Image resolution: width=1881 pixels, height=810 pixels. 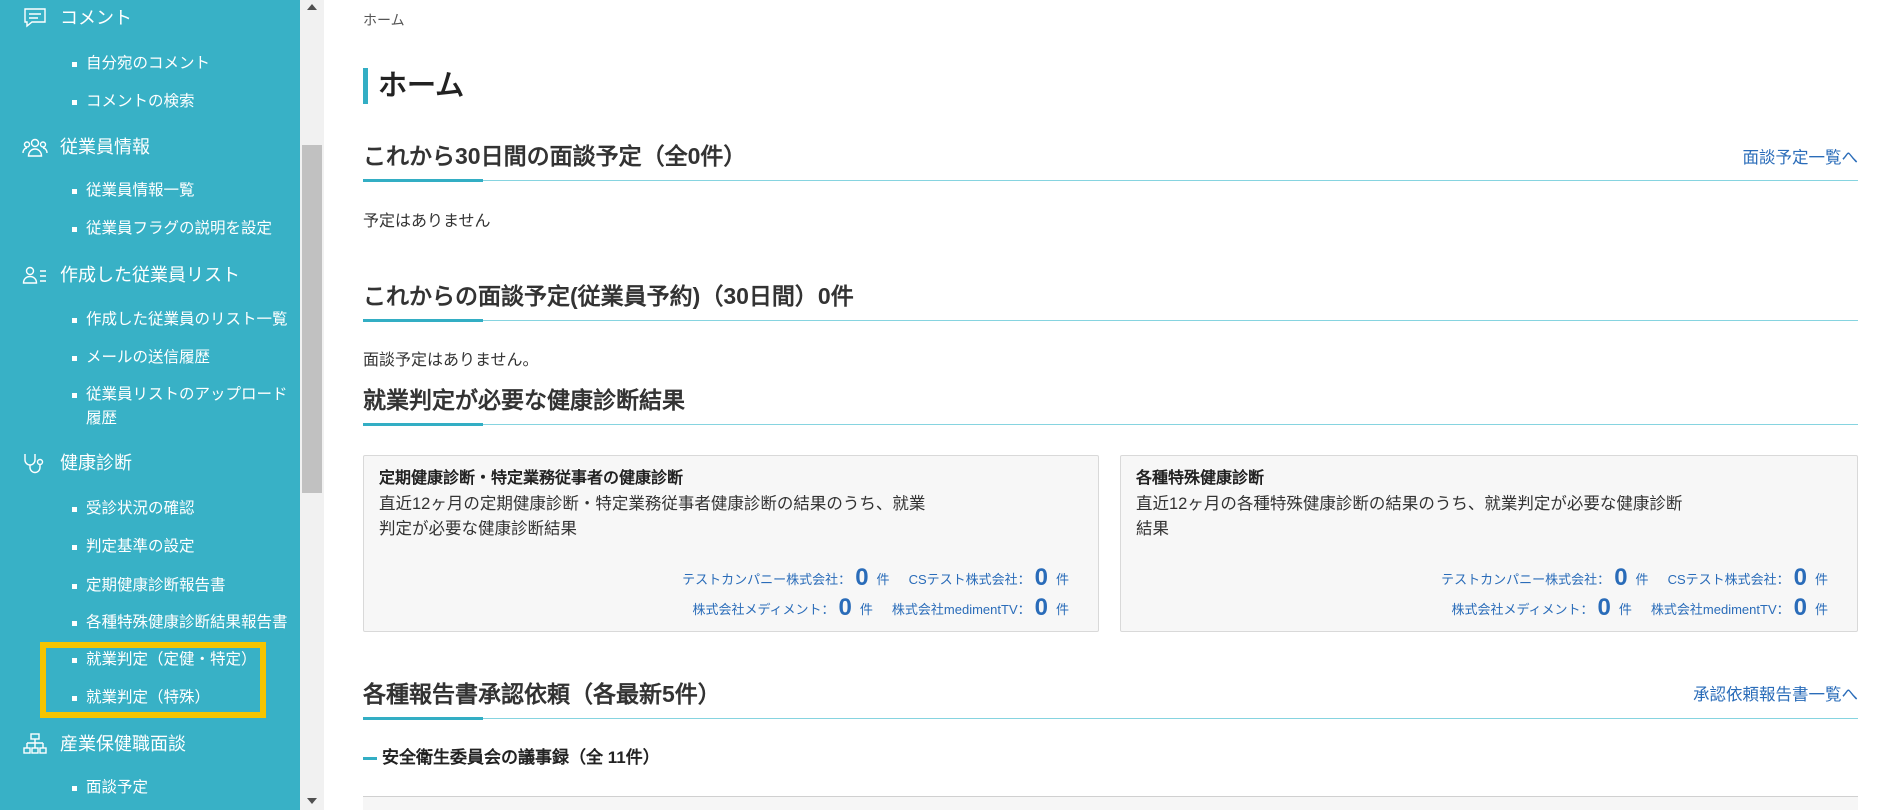 I want to click on scroll-down-arrow, so click(x=312, y=801).